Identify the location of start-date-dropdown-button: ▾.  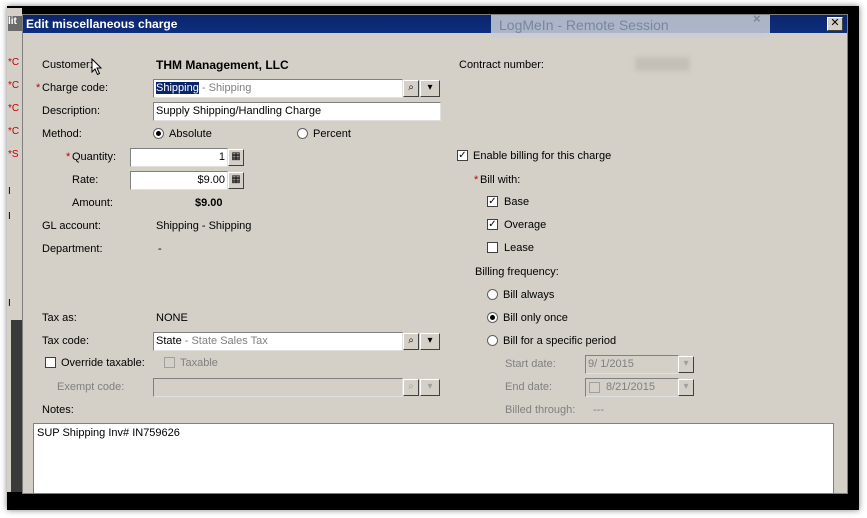
(686, 364).